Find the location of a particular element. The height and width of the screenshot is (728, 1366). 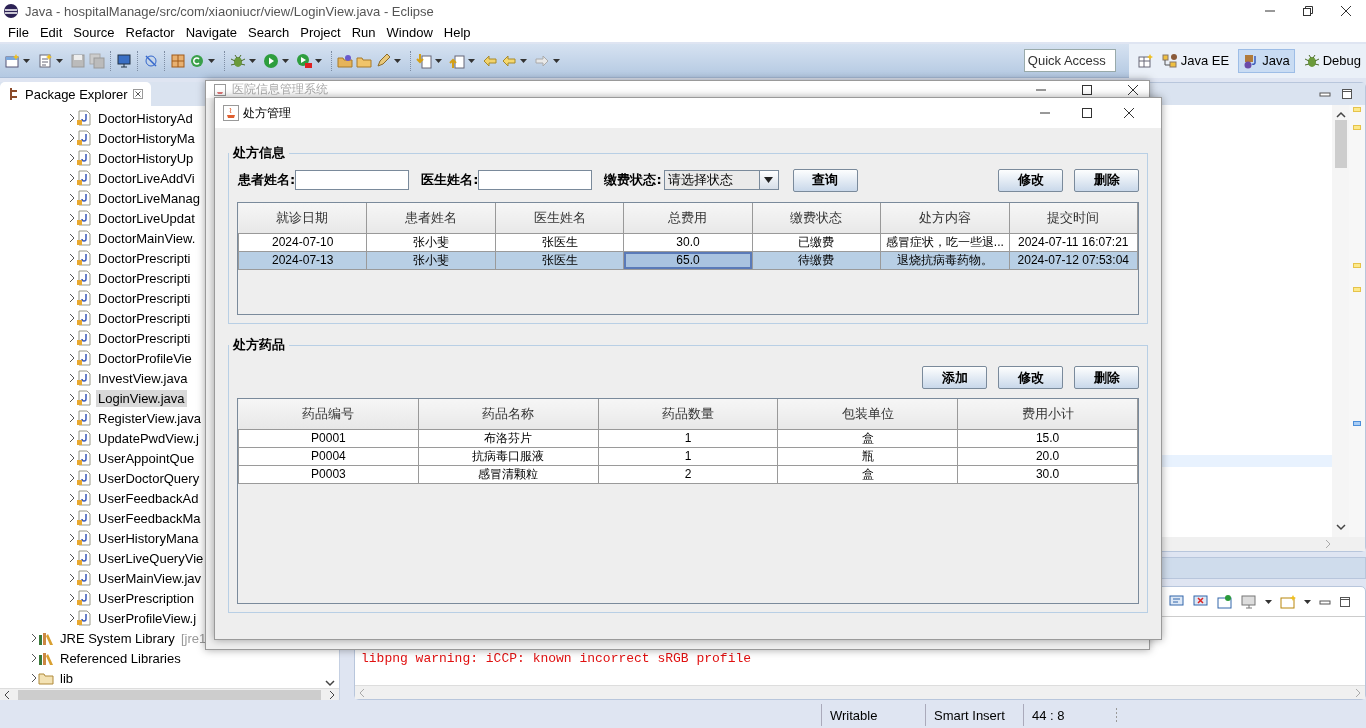

search-button: 查询 is located at coordinates (825, 180).